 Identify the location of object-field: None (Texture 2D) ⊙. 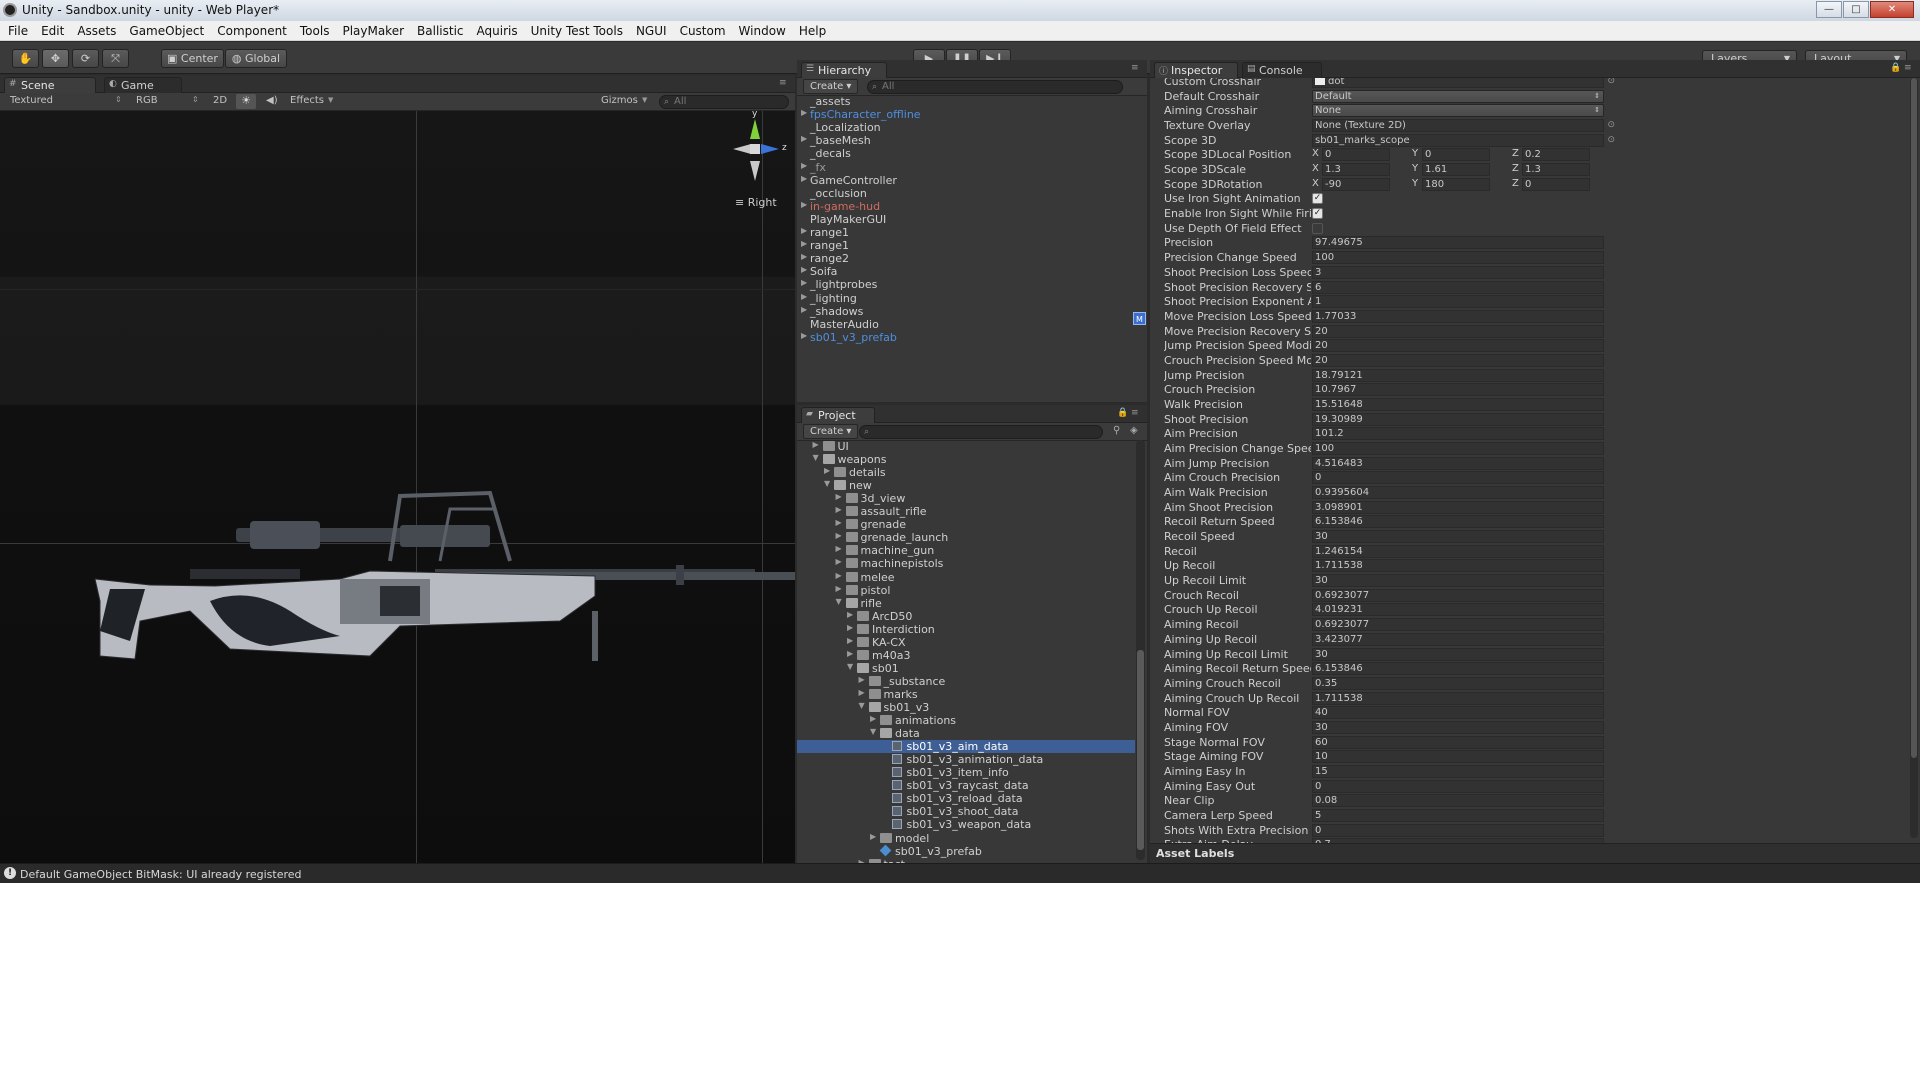
(1463, 126).